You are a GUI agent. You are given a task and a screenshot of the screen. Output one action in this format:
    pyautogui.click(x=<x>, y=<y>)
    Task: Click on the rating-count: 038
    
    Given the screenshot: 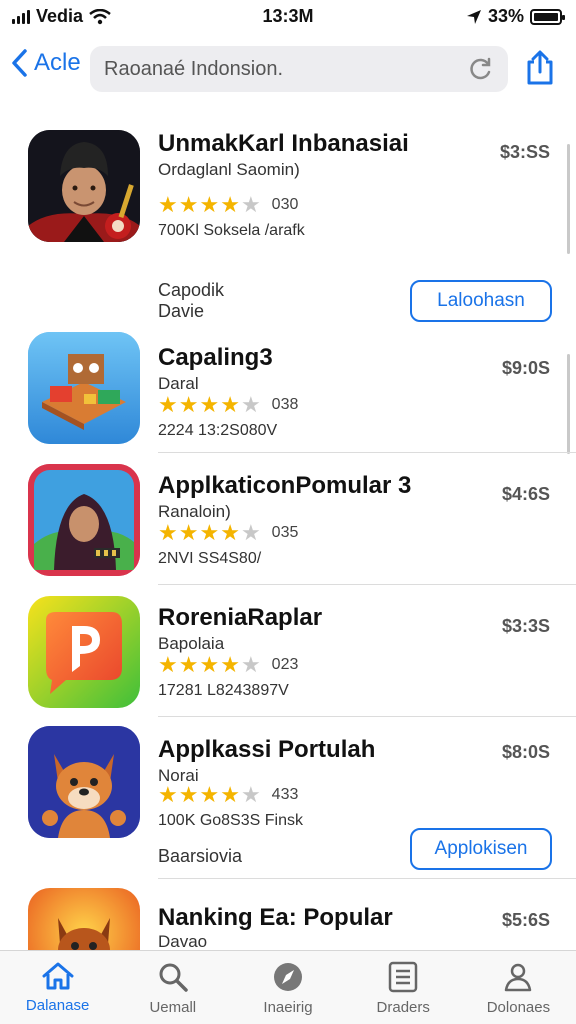 What is the action you would take?
    pyautogui.click(x=285, y=404)
    